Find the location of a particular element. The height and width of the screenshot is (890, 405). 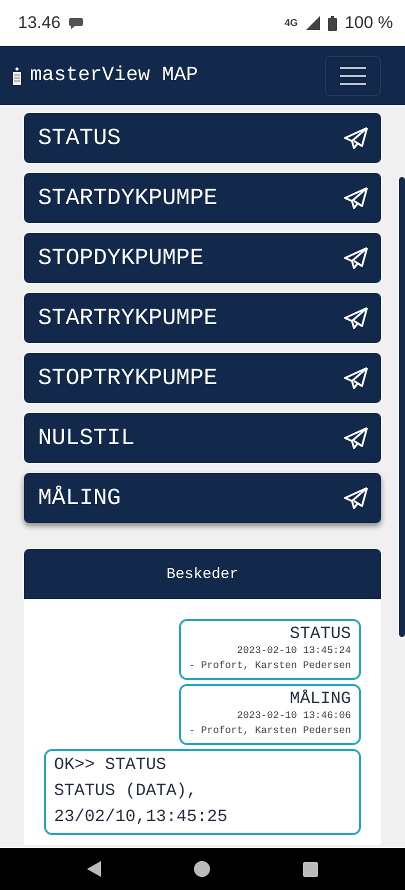

command-button: STATUS is located at coordinates (202, 138).